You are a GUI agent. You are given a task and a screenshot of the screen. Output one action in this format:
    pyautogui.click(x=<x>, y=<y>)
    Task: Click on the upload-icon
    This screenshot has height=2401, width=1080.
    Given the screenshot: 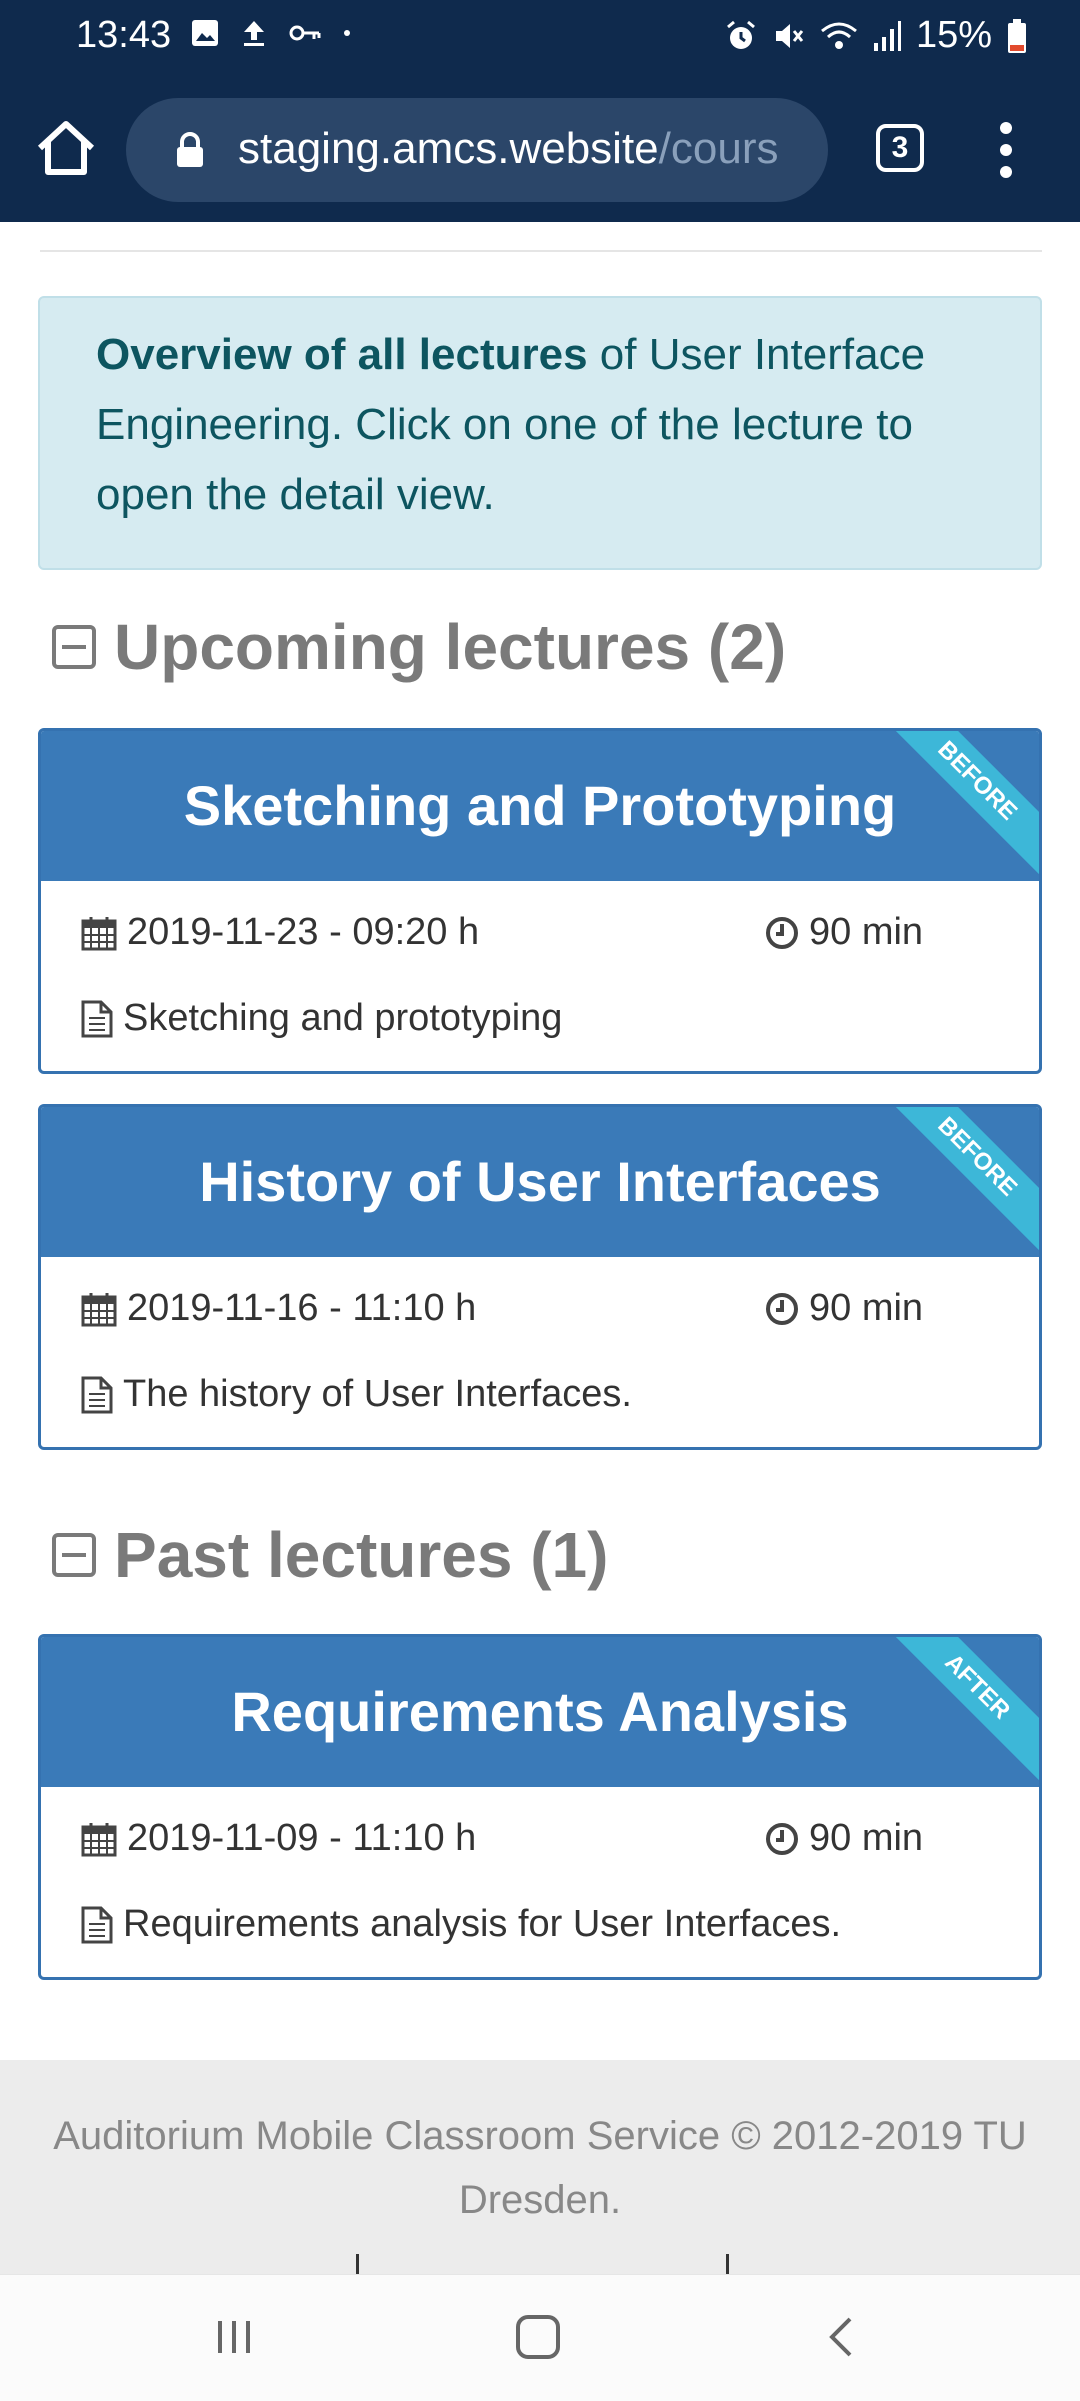 What is the action you would take?
    pyautogui.click(x=254, y=33)
    